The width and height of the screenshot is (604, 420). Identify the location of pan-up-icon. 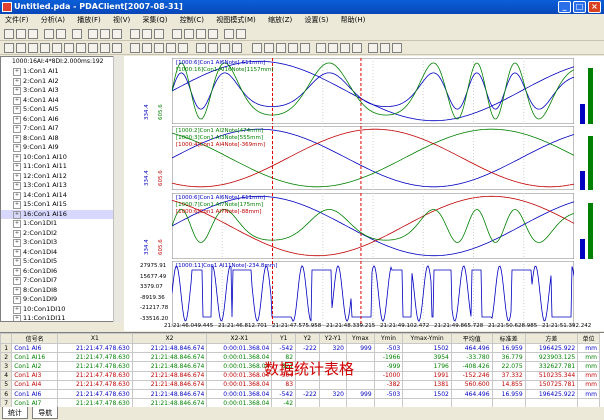
(225, 48).